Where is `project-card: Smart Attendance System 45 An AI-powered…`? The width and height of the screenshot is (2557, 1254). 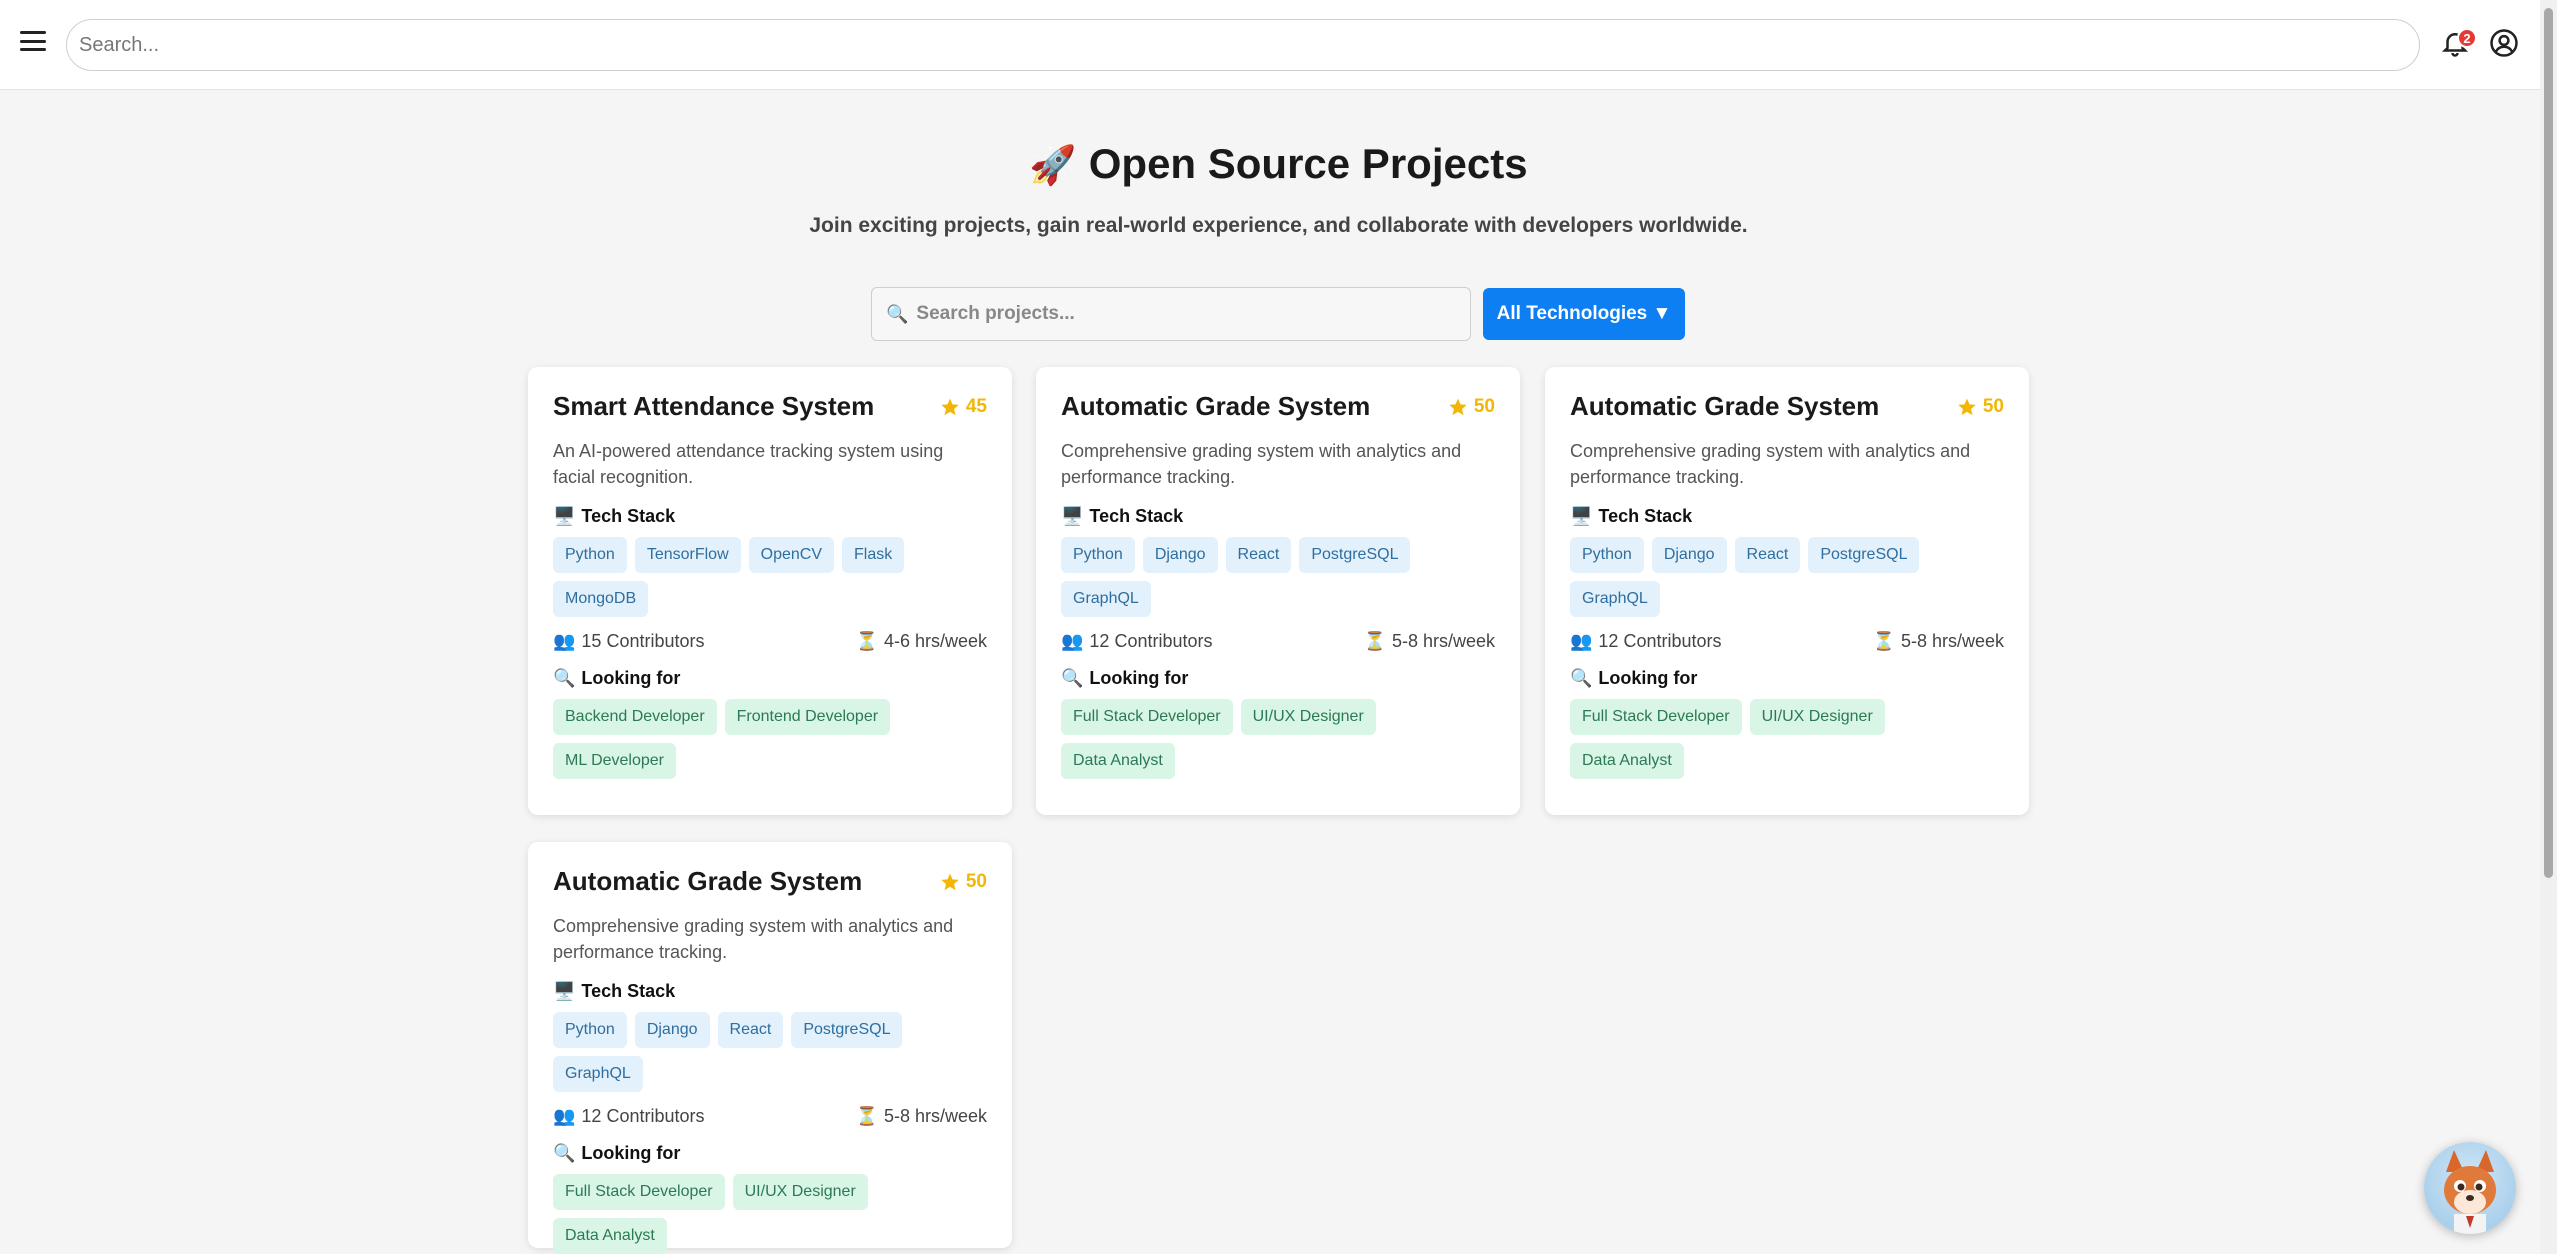
project-card: Smart Attendance System 45 An AI-powered… is located at coordinates (770, 591).